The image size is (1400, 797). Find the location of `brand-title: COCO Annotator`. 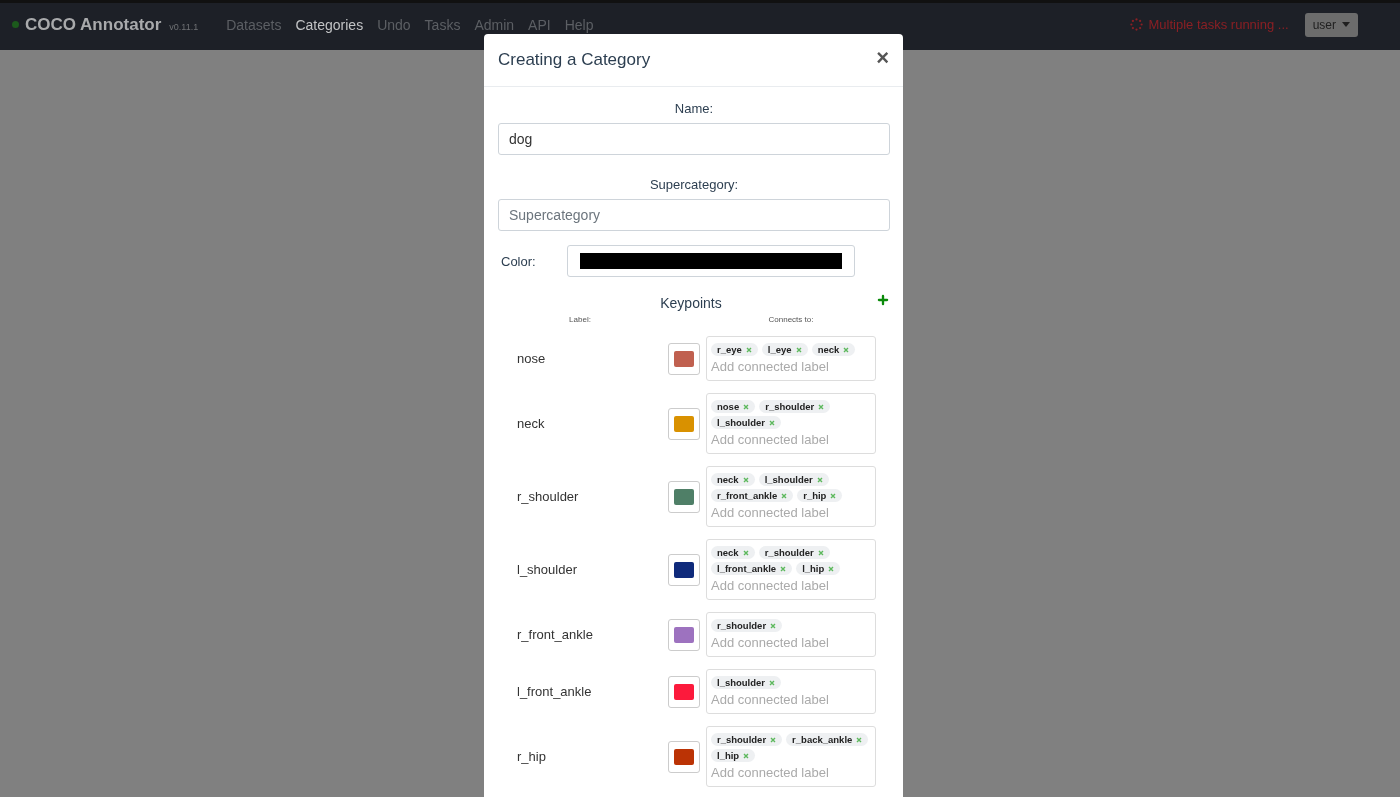

brand-title: COCO Annotator is located at coordinates (93, 24).